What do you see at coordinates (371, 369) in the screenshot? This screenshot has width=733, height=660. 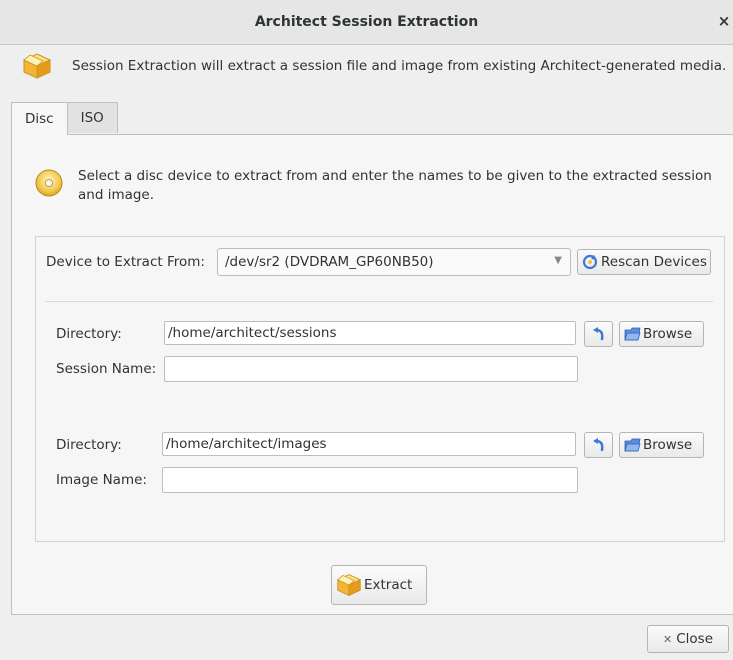 I see `session-name-field` at bounding box center [371, 369].